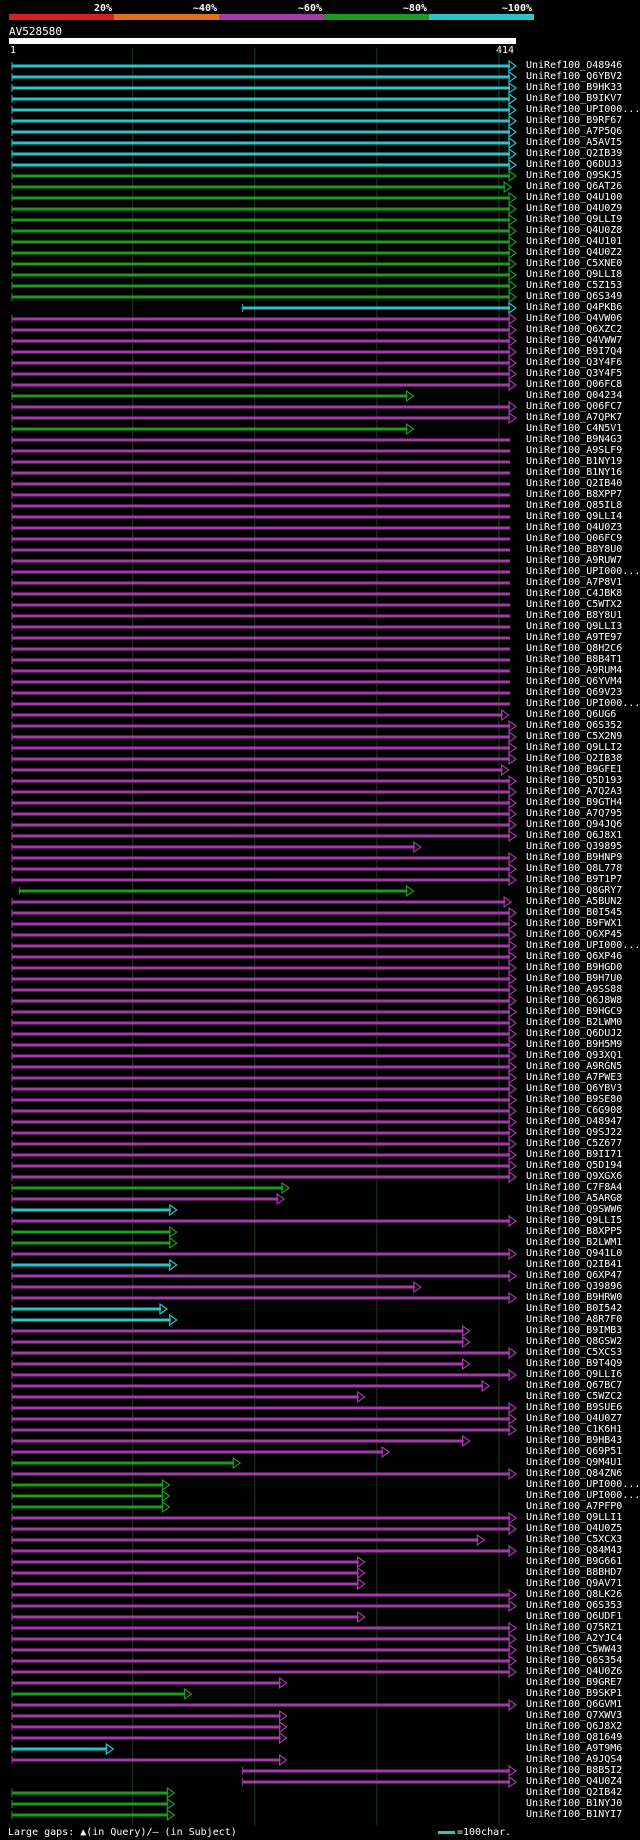 The height and width of the screenshot is (1840, 640). I want to click on hit-label: UniRef100_Q5D194, so click(574, 1165).